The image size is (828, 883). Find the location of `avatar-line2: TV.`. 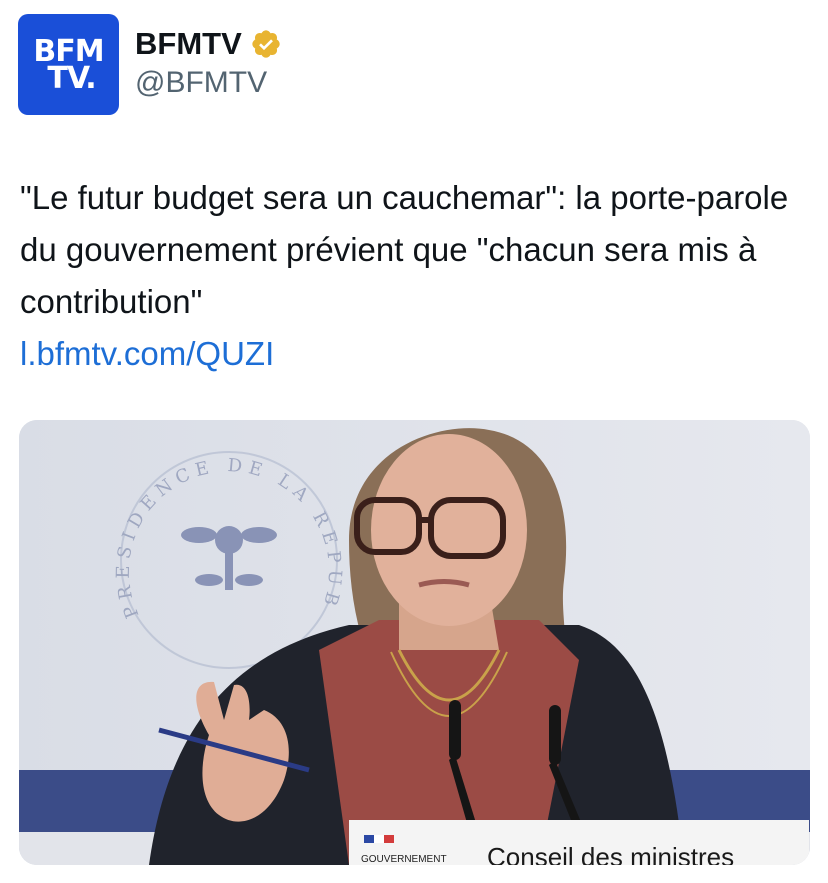

avatar-line2: TV. is located at coordinates (71, 78).